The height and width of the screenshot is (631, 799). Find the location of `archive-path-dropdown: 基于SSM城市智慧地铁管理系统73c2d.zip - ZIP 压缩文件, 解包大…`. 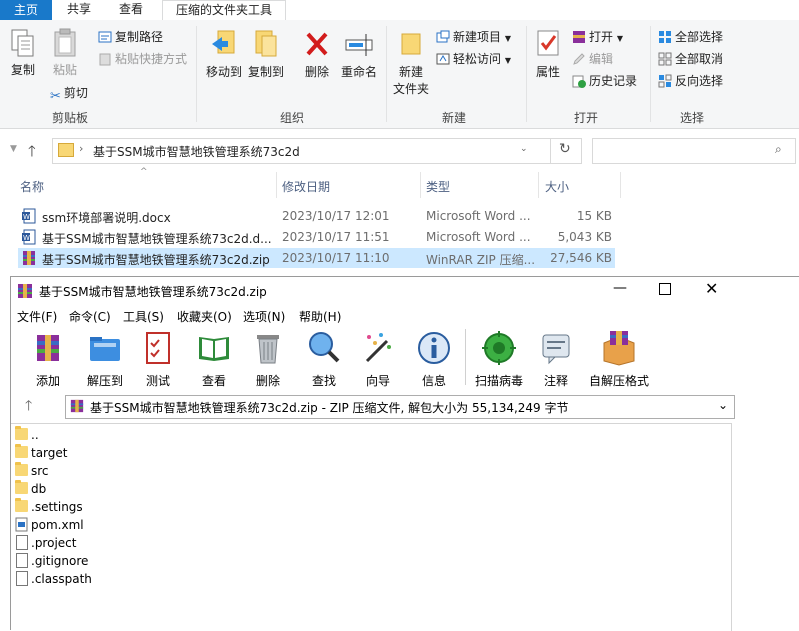

archive-path-dropdown: 基于SSM城市智慧地铁管理系统73c2d.zip - ZIP 压缩文件, 解包大… is located at coordinates (400, 407).